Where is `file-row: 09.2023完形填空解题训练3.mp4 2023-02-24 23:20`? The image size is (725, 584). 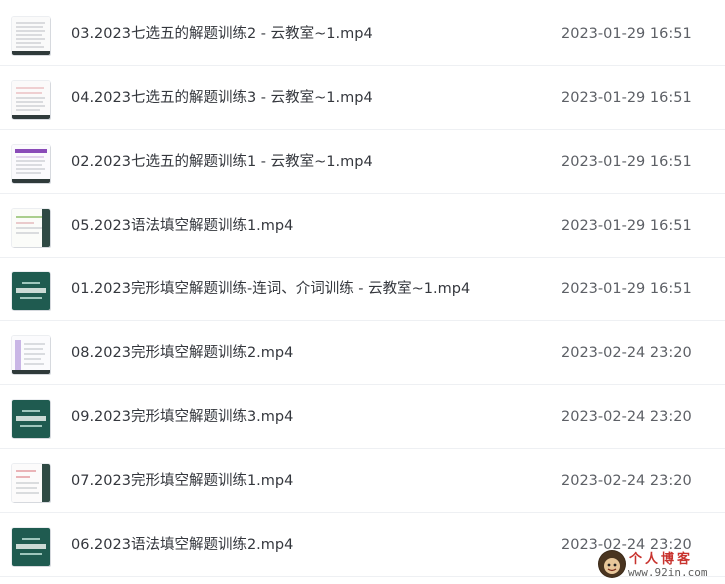
file-row: 09.2023完形填空解题训练3.mp4 2023-02-24 23:20 is located at coordinates (362, 417).